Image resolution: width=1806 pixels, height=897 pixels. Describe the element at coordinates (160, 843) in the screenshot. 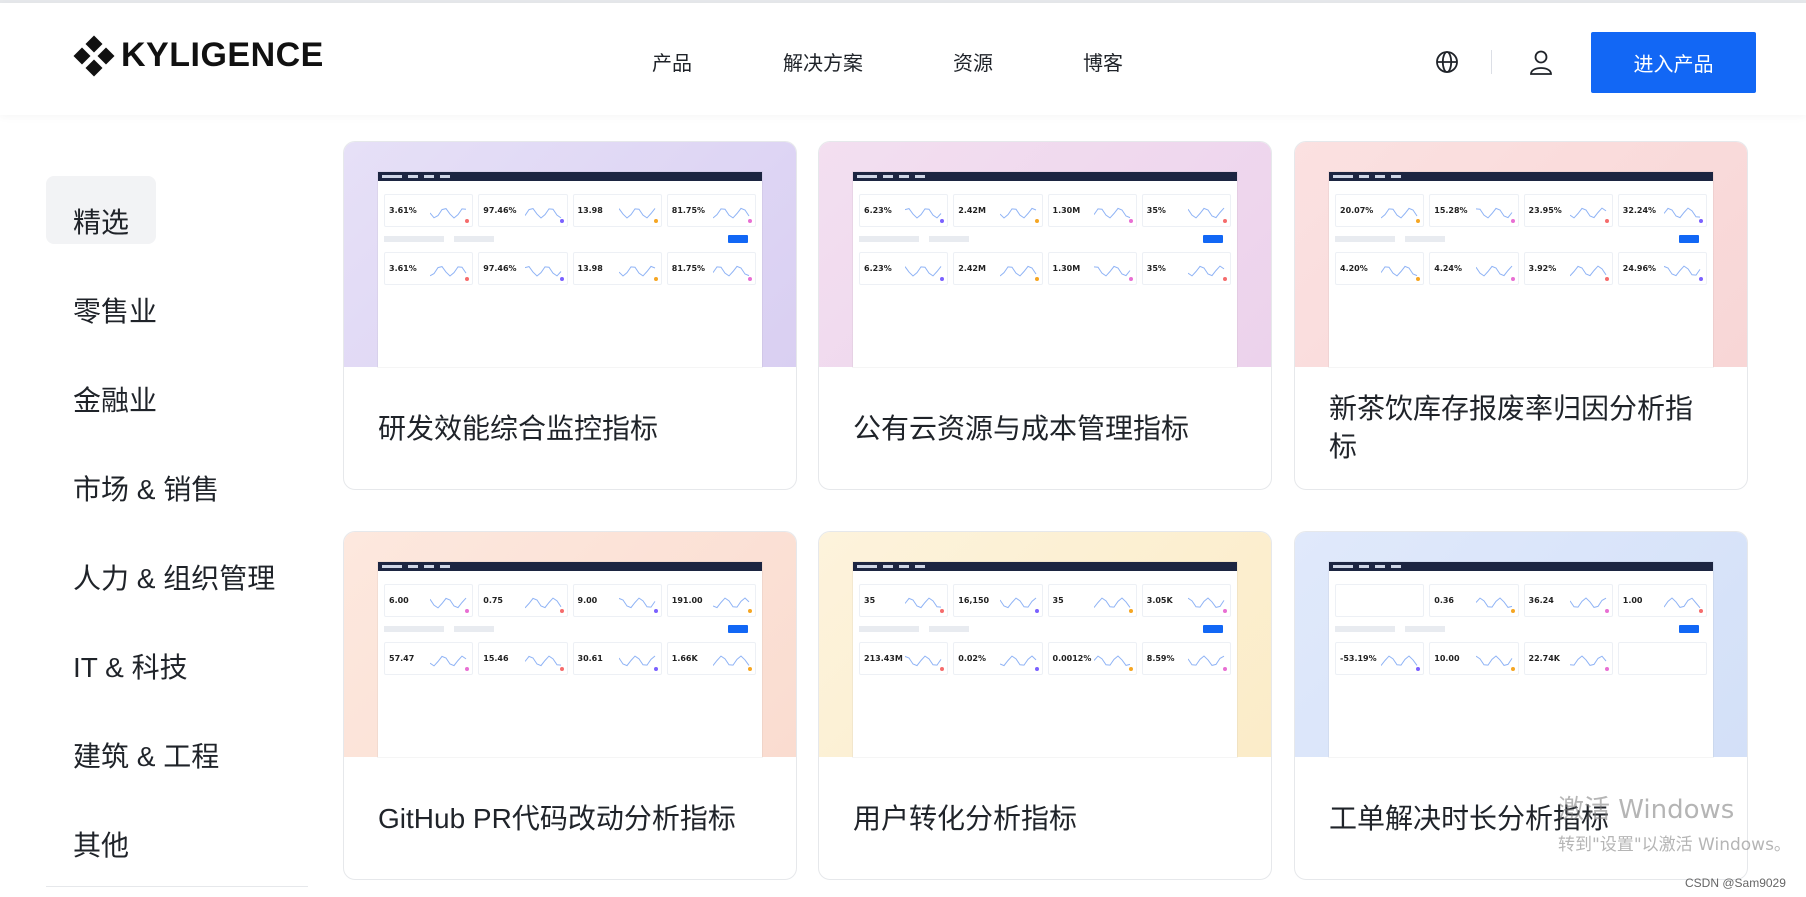

I see `sidebar-item-other: 其他` at that location.